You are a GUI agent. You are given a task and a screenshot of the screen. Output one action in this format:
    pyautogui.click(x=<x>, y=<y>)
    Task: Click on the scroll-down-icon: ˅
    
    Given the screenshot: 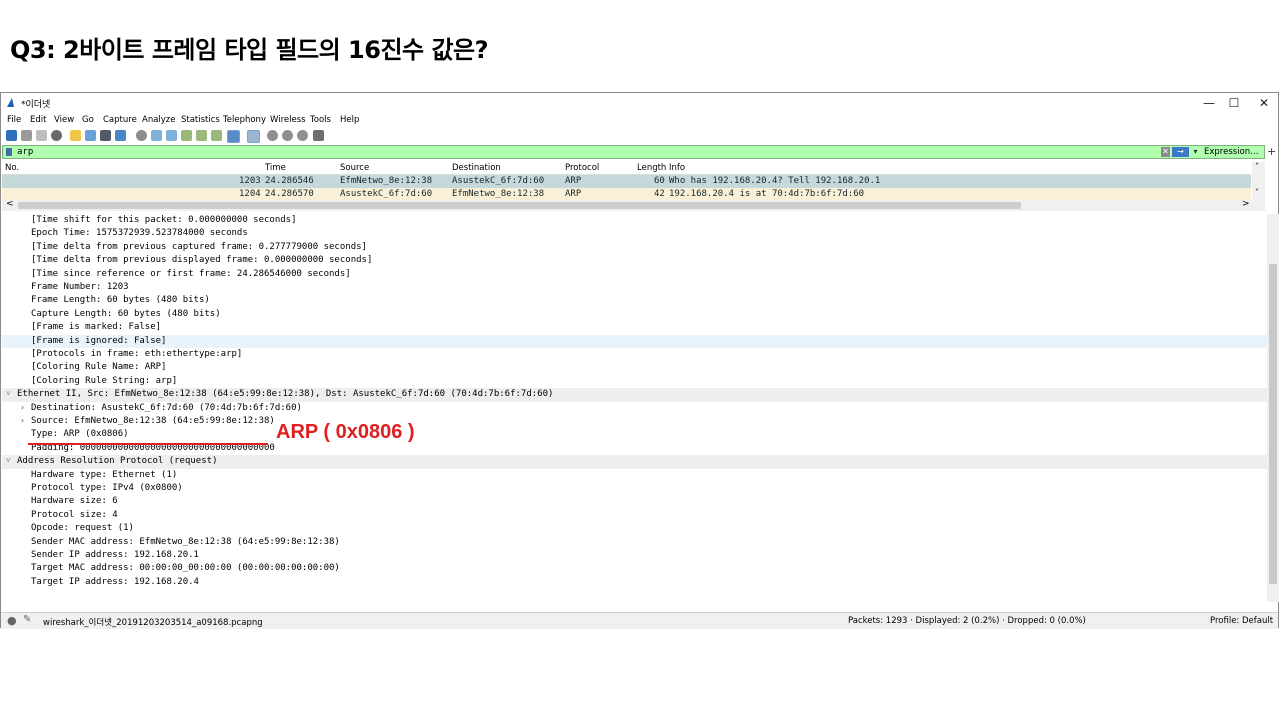 What is the action you would take?
    pyautogui.click(x=1257, y=192)
    